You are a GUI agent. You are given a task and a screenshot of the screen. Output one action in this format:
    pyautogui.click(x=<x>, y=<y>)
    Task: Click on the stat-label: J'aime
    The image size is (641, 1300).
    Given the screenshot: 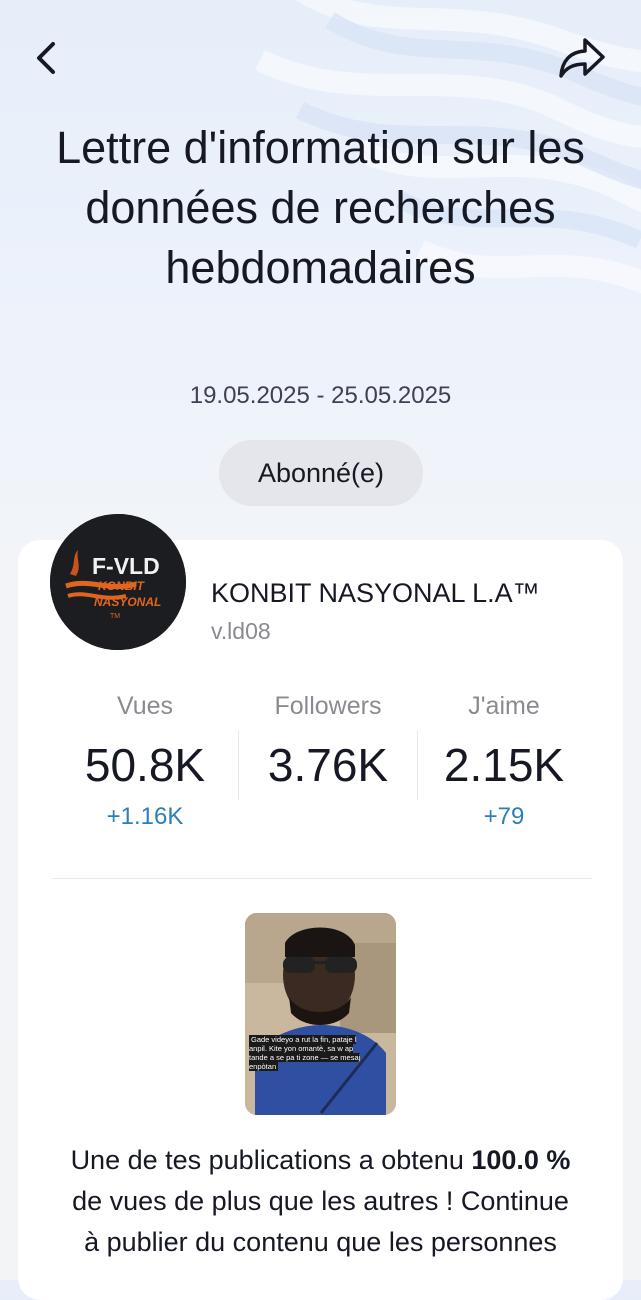 What is the action you would take?
    pyautogui.click(x=504, y=706)
    